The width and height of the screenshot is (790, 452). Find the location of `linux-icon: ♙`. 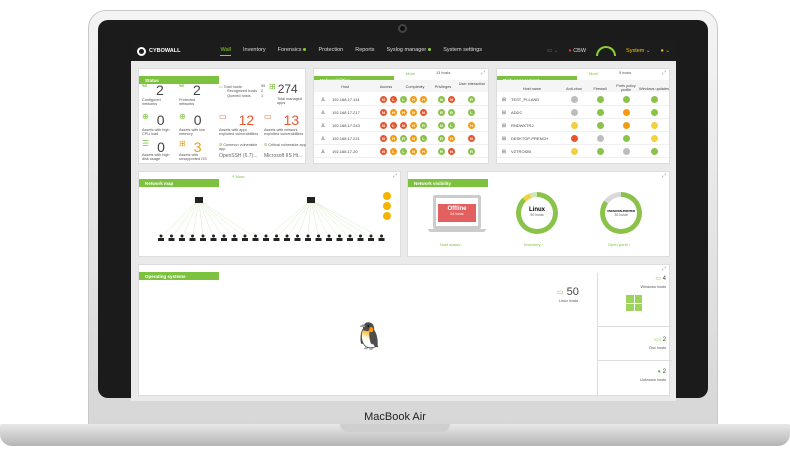

linux-icon: ♙ is located at coordinates (323, 138).